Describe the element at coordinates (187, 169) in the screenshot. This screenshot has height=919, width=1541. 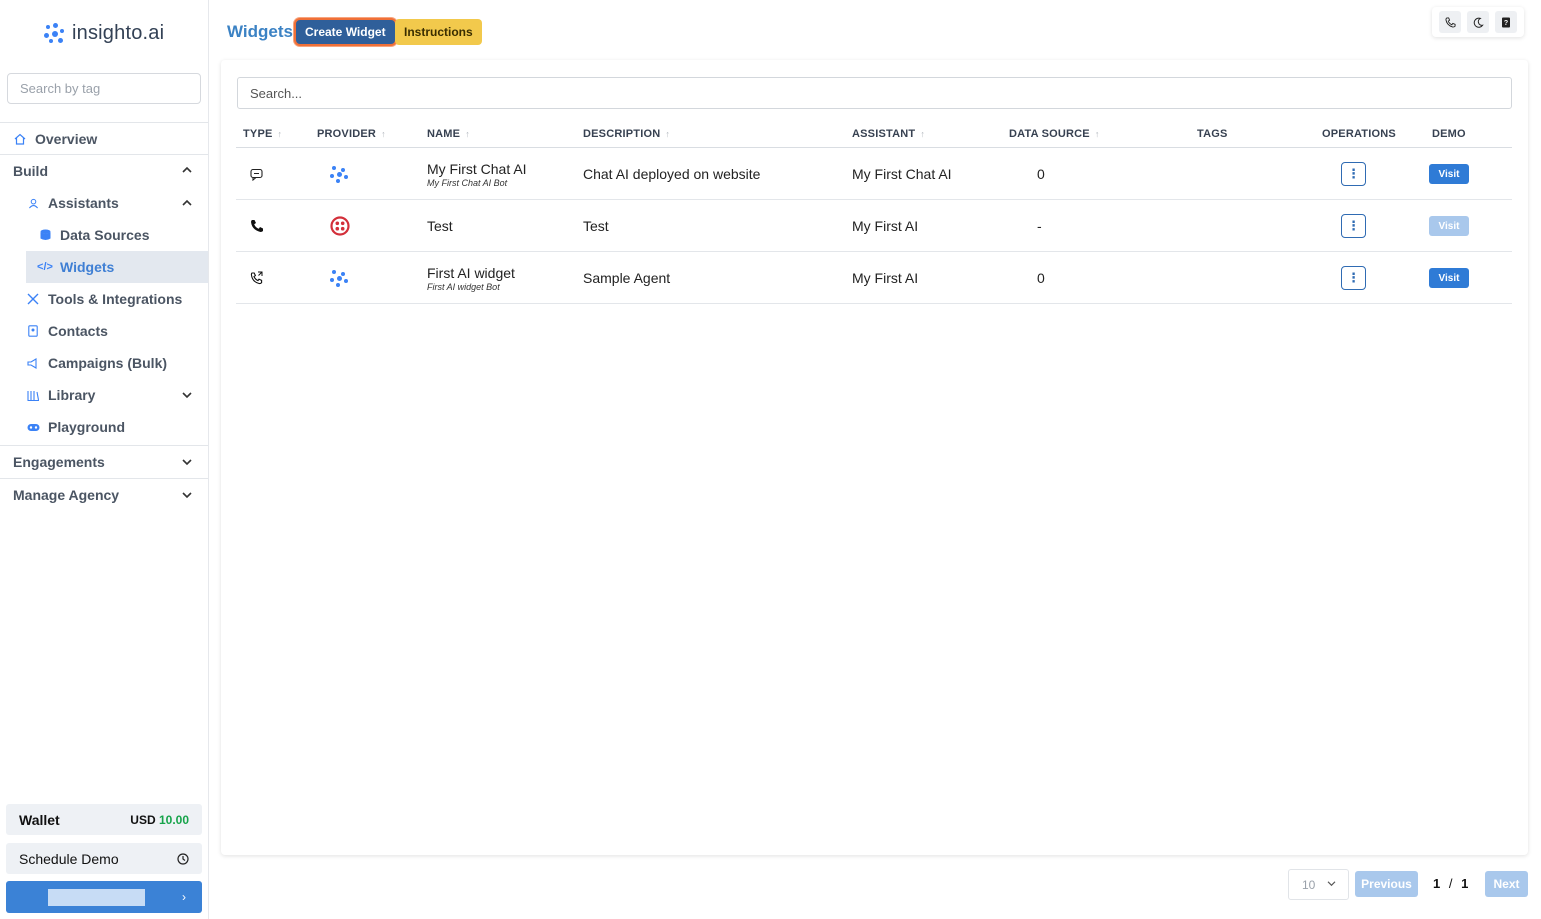
I see `chevron-up-icon` at that location.